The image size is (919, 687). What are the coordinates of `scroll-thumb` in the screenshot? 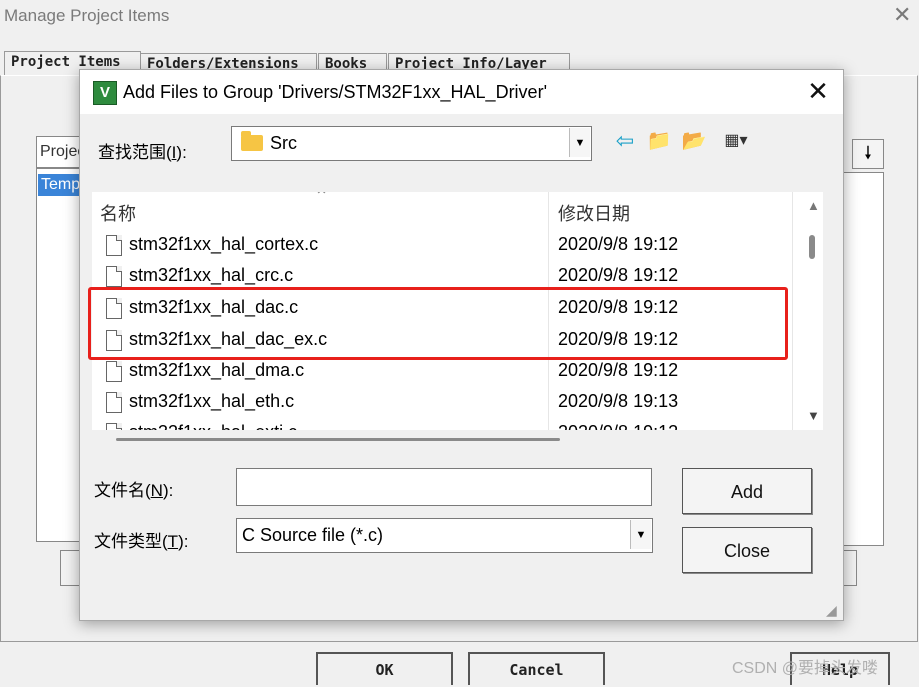 It's located at (812, 247).